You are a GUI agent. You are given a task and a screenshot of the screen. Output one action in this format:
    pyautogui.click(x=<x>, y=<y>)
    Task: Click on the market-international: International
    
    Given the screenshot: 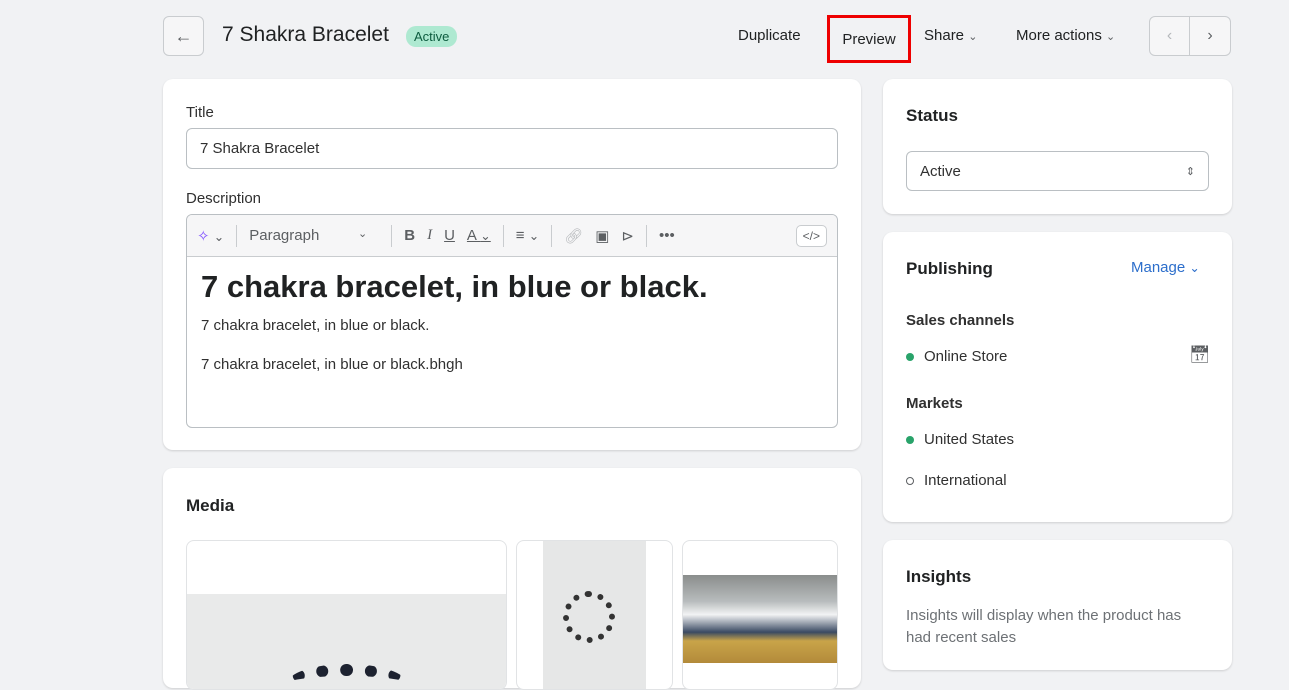 What is the action you would take?
    pyautogui.click(x=956, y=480)
    